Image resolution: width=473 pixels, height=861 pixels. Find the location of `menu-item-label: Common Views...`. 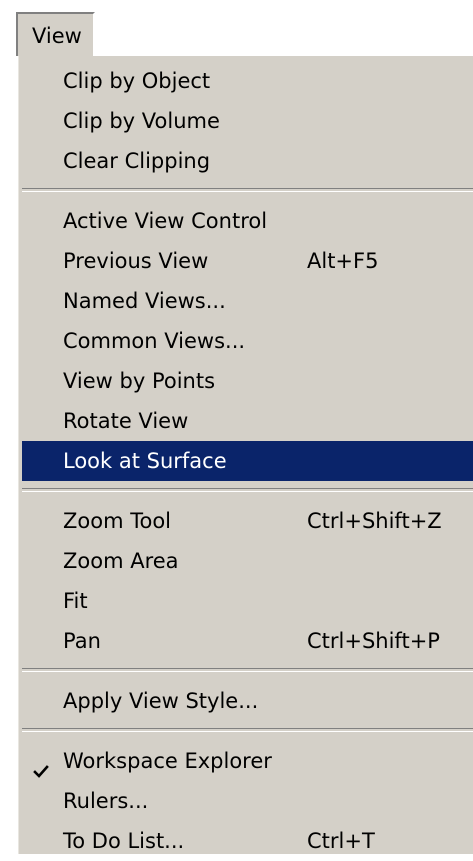

menu-item-label: Common Views... is located at coordinates (154, 341).